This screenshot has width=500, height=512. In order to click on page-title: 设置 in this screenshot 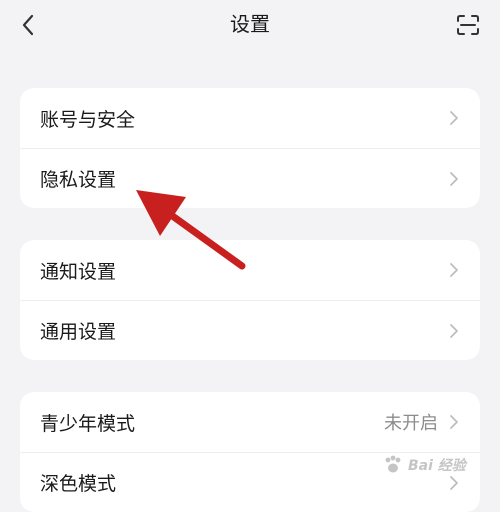, I will do `click(250, 24)`.